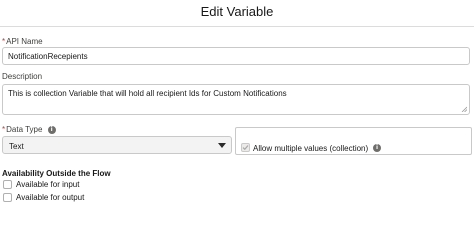 The image size is (474, 240). Describe the element at coordinates (117, 145) in the screenshot. I see `data-type-select: Text` at that location.